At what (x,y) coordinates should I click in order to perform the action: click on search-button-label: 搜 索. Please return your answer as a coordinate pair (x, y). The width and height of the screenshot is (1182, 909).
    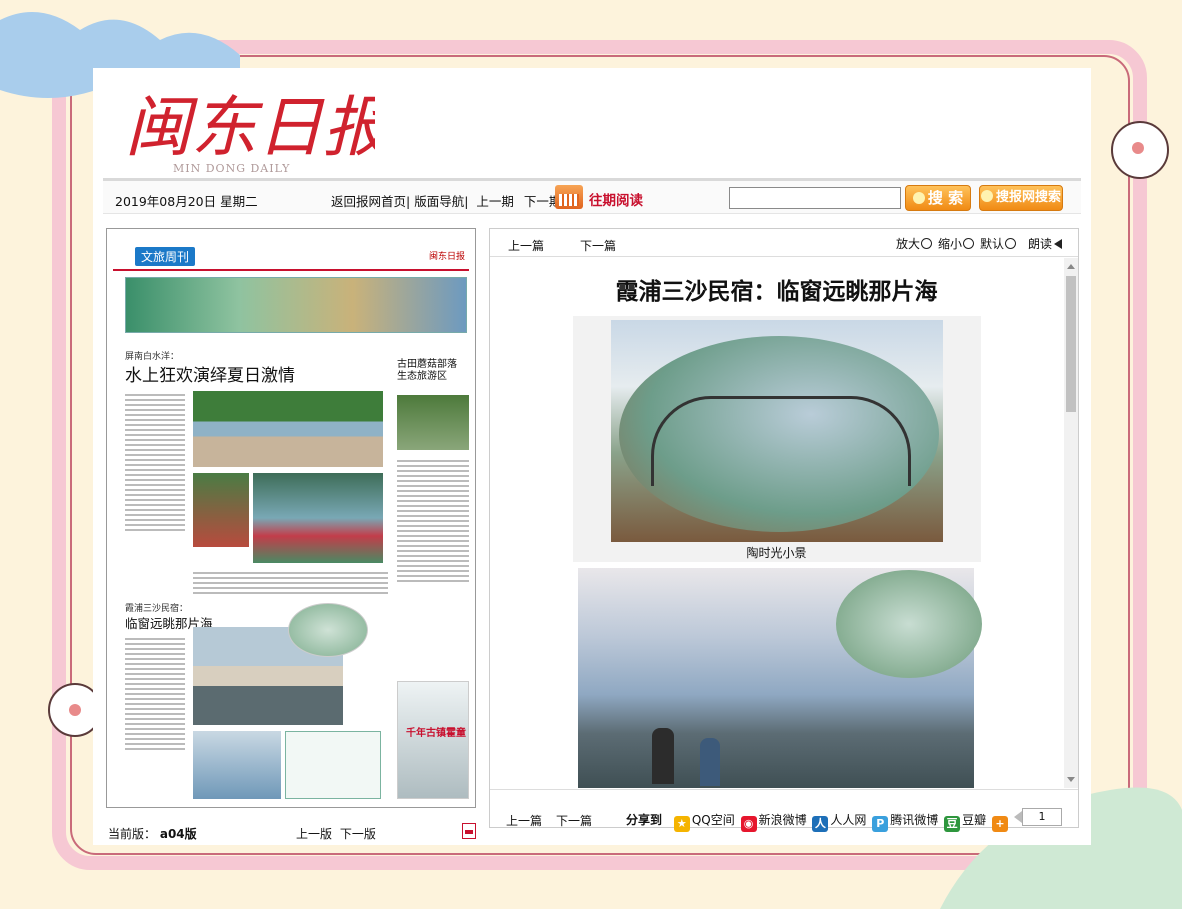
    Looking at the image, I should click on (945, 198).